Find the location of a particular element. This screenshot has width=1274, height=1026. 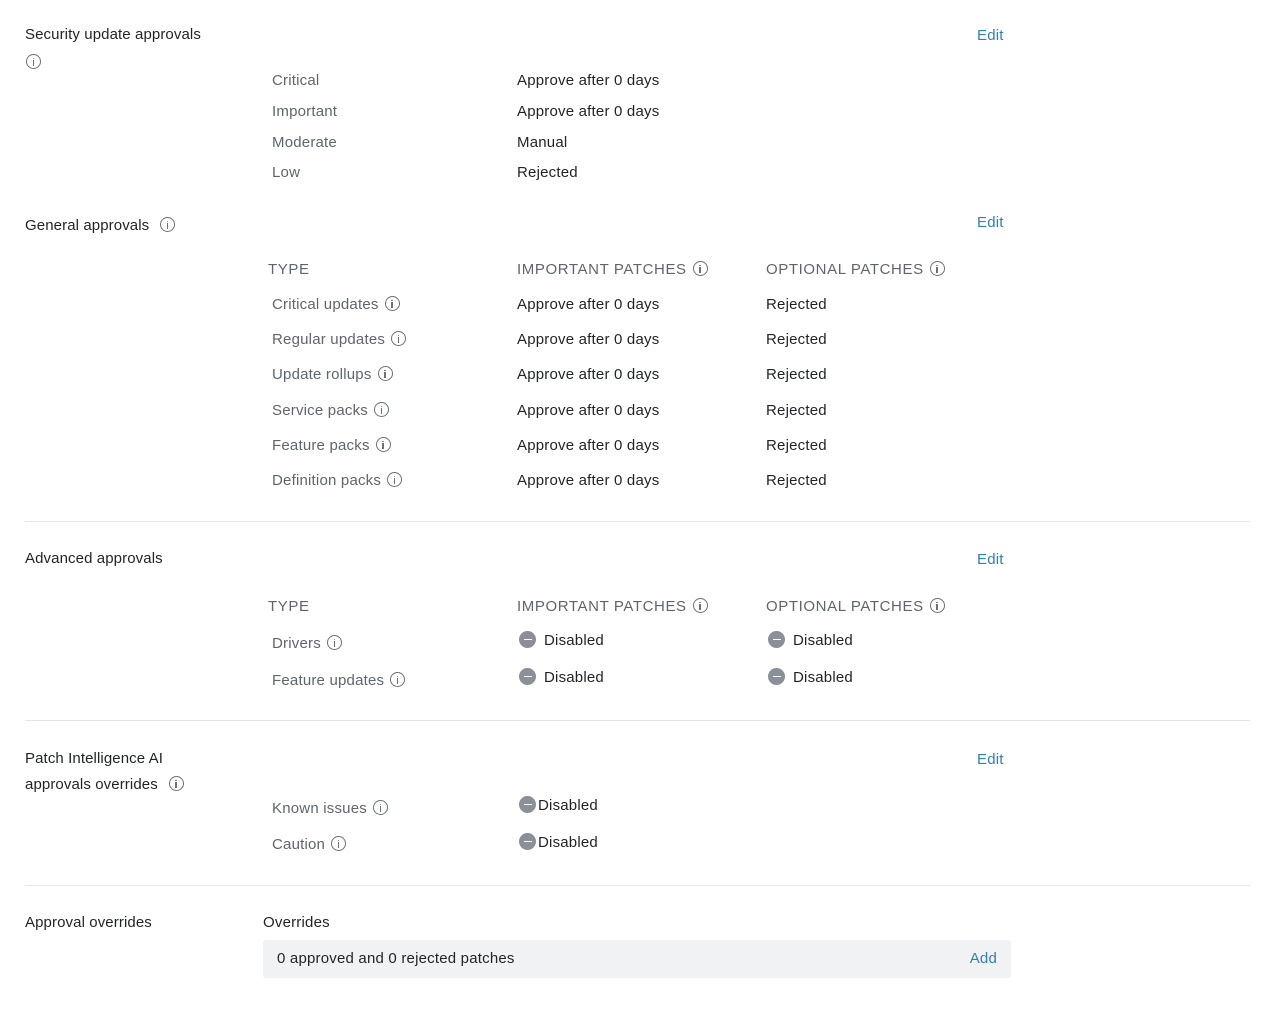

security-row-label: Moderate is located at coordinates (304, 142).